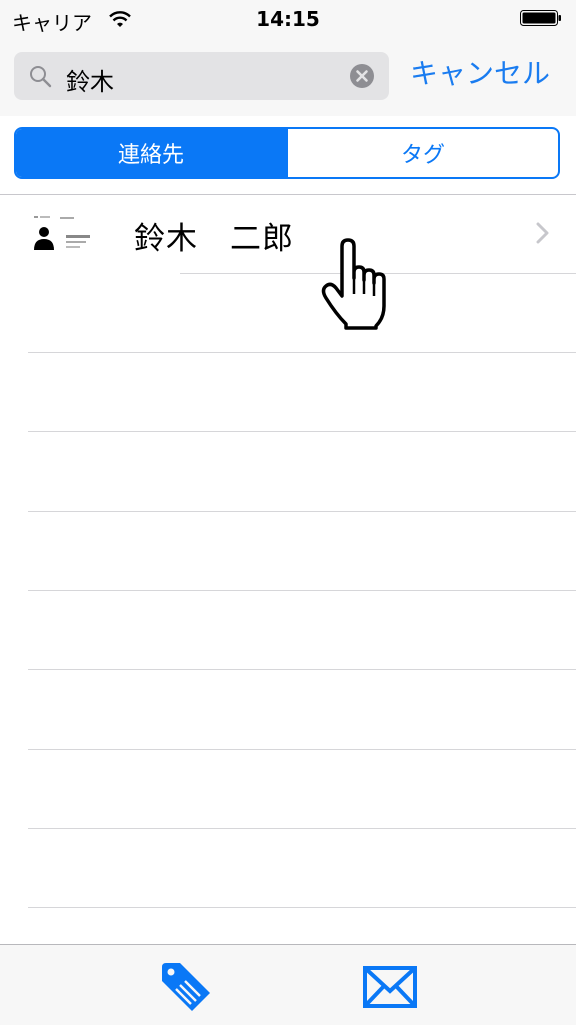  What do you see at coordinates (41, 77) in the screenshot?
I see `search-icon` at bounding box center [41, 77].